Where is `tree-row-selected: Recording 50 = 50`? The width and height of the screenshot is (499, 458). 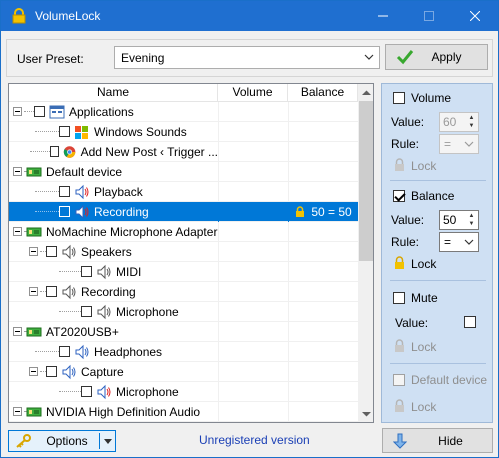 tree-row-selected: Recording 50 = 50 is located at coordinates (183, 211).